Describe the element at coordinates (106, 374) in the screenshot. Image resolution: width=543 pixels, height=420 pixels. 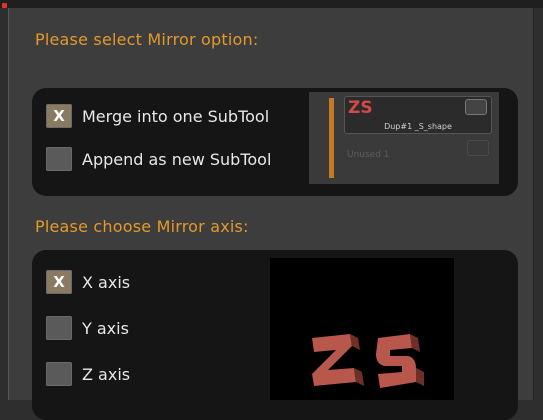
I see `z-axis-label: Z axis` at that location.